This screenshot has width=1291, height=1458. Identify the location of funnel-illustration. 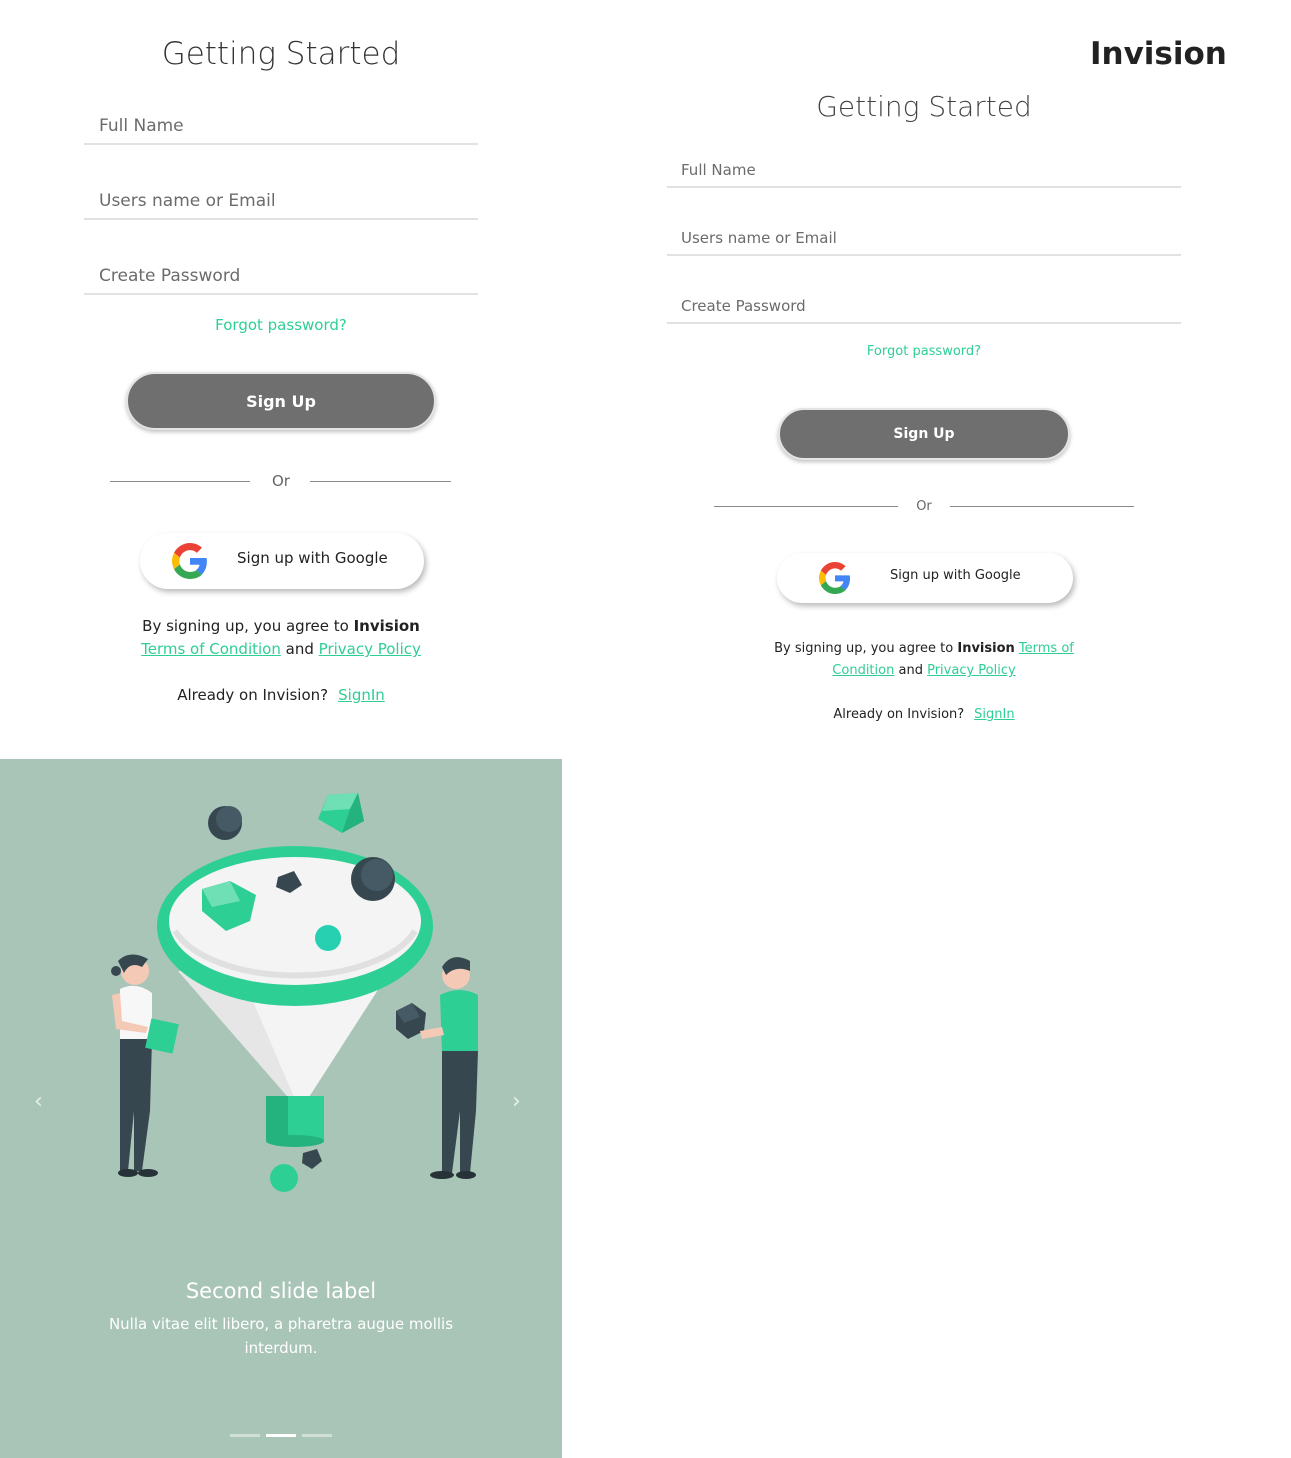
(294, 992).